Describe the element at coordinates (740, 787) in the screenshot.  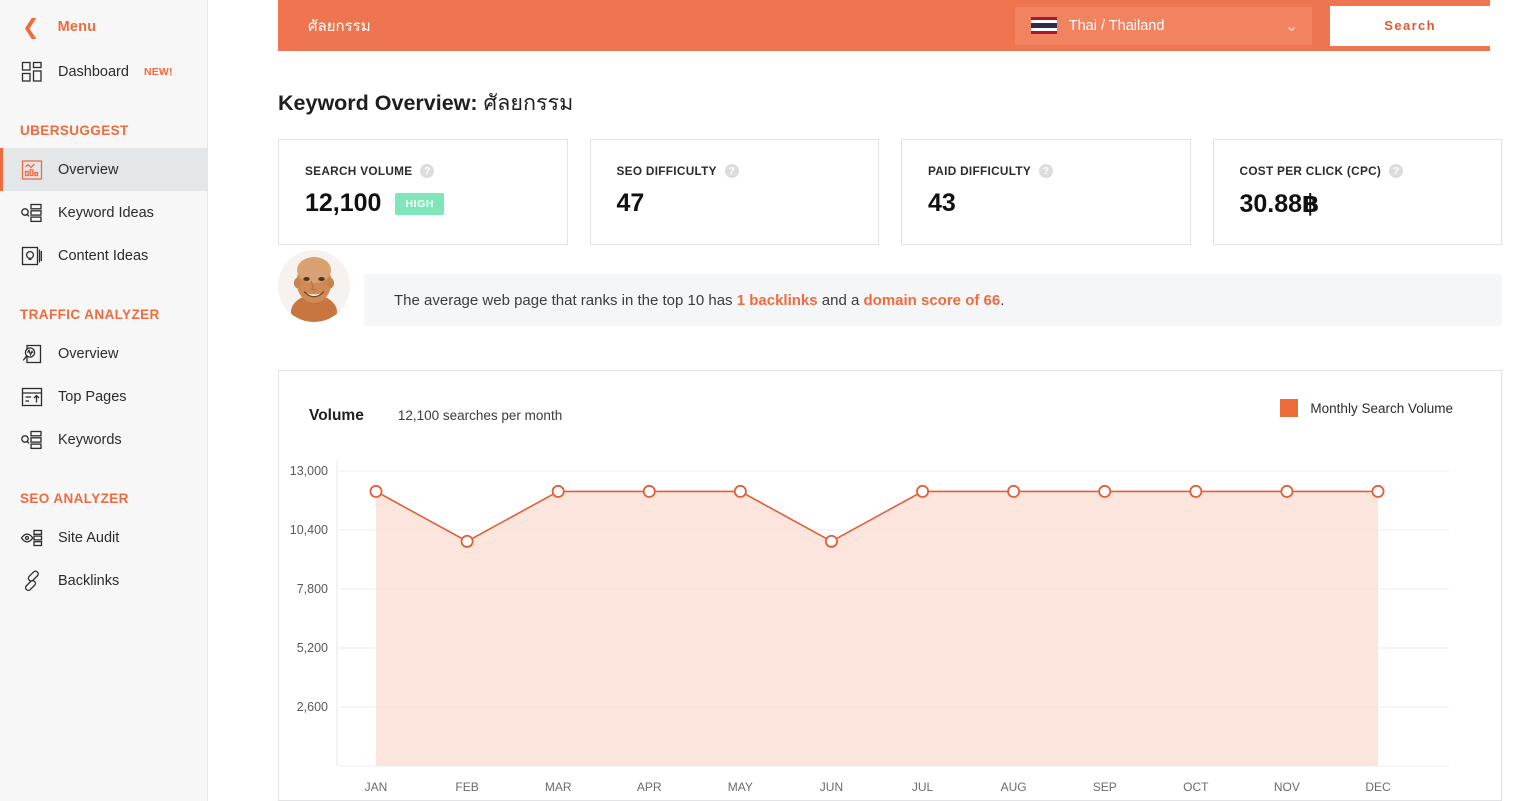
I see `svg-text: MAY` at that location.